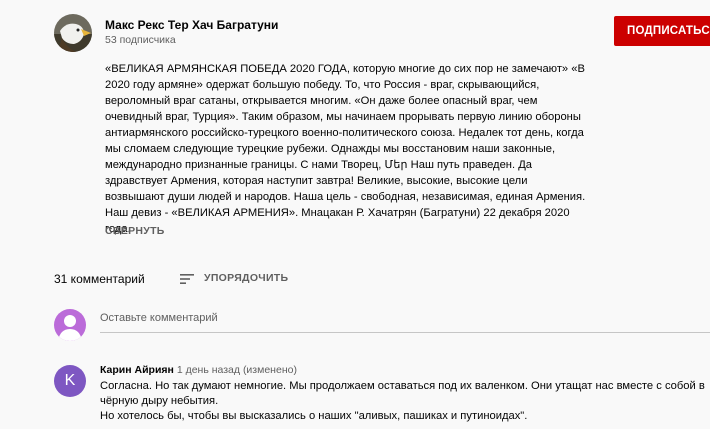  I want to click on eagle-icon, so click(73, 33).